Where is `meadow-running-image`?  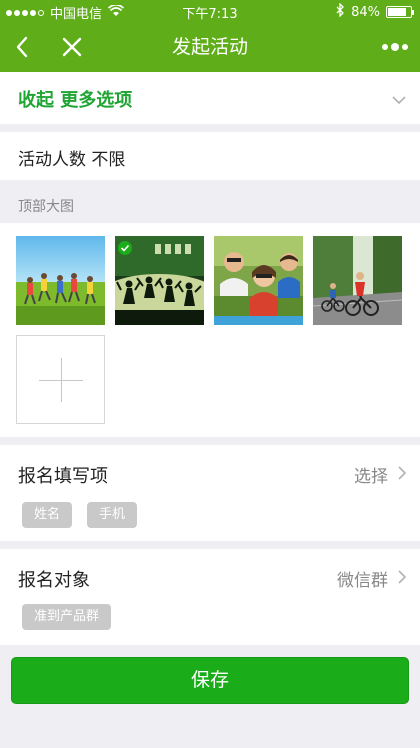
meadow-running-image is located at coordinates (60, 280).